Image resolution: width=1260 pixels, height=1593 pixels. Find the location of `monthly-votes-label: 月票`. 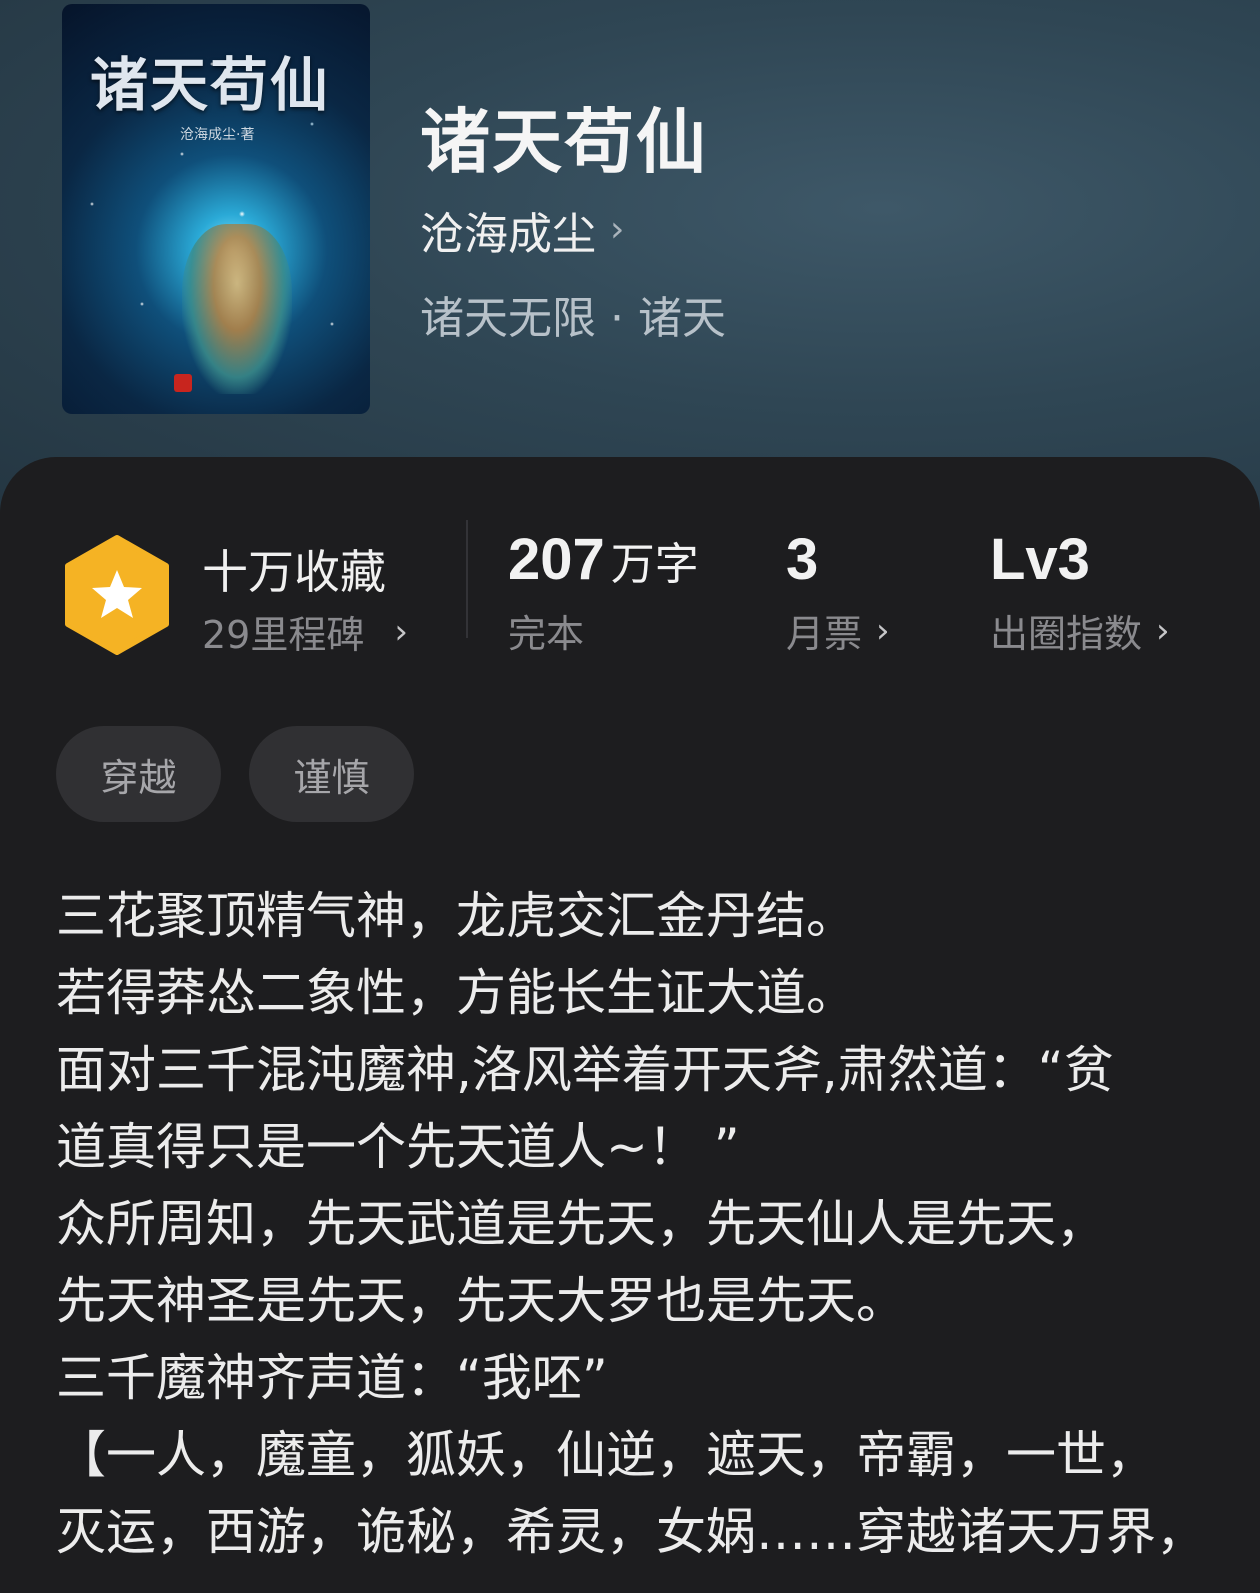

monthly-votes-label: 月票 is located at coordinates (824, 634).